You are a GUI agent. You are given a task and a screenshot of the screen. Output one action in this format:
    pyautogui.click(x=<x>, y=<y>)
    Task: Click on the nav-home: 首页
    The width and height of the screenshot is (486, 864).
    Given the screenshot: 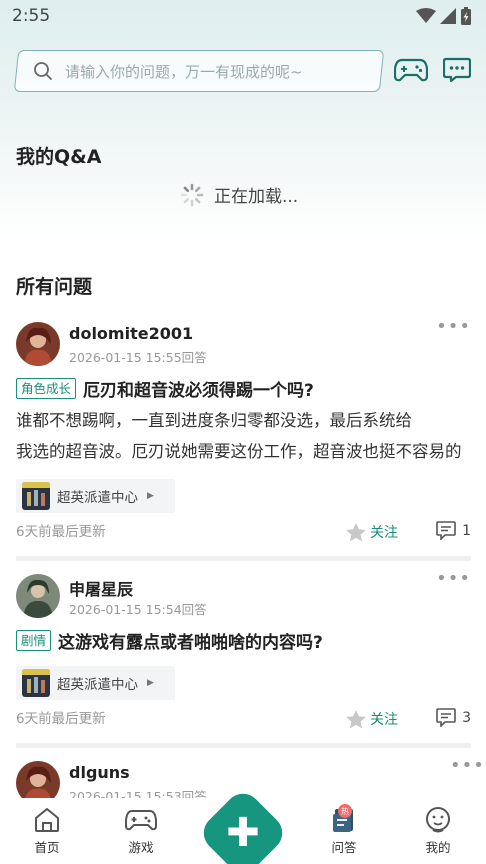 What is the action you would take?
    pyautogui.click(x=47, y=831)
    